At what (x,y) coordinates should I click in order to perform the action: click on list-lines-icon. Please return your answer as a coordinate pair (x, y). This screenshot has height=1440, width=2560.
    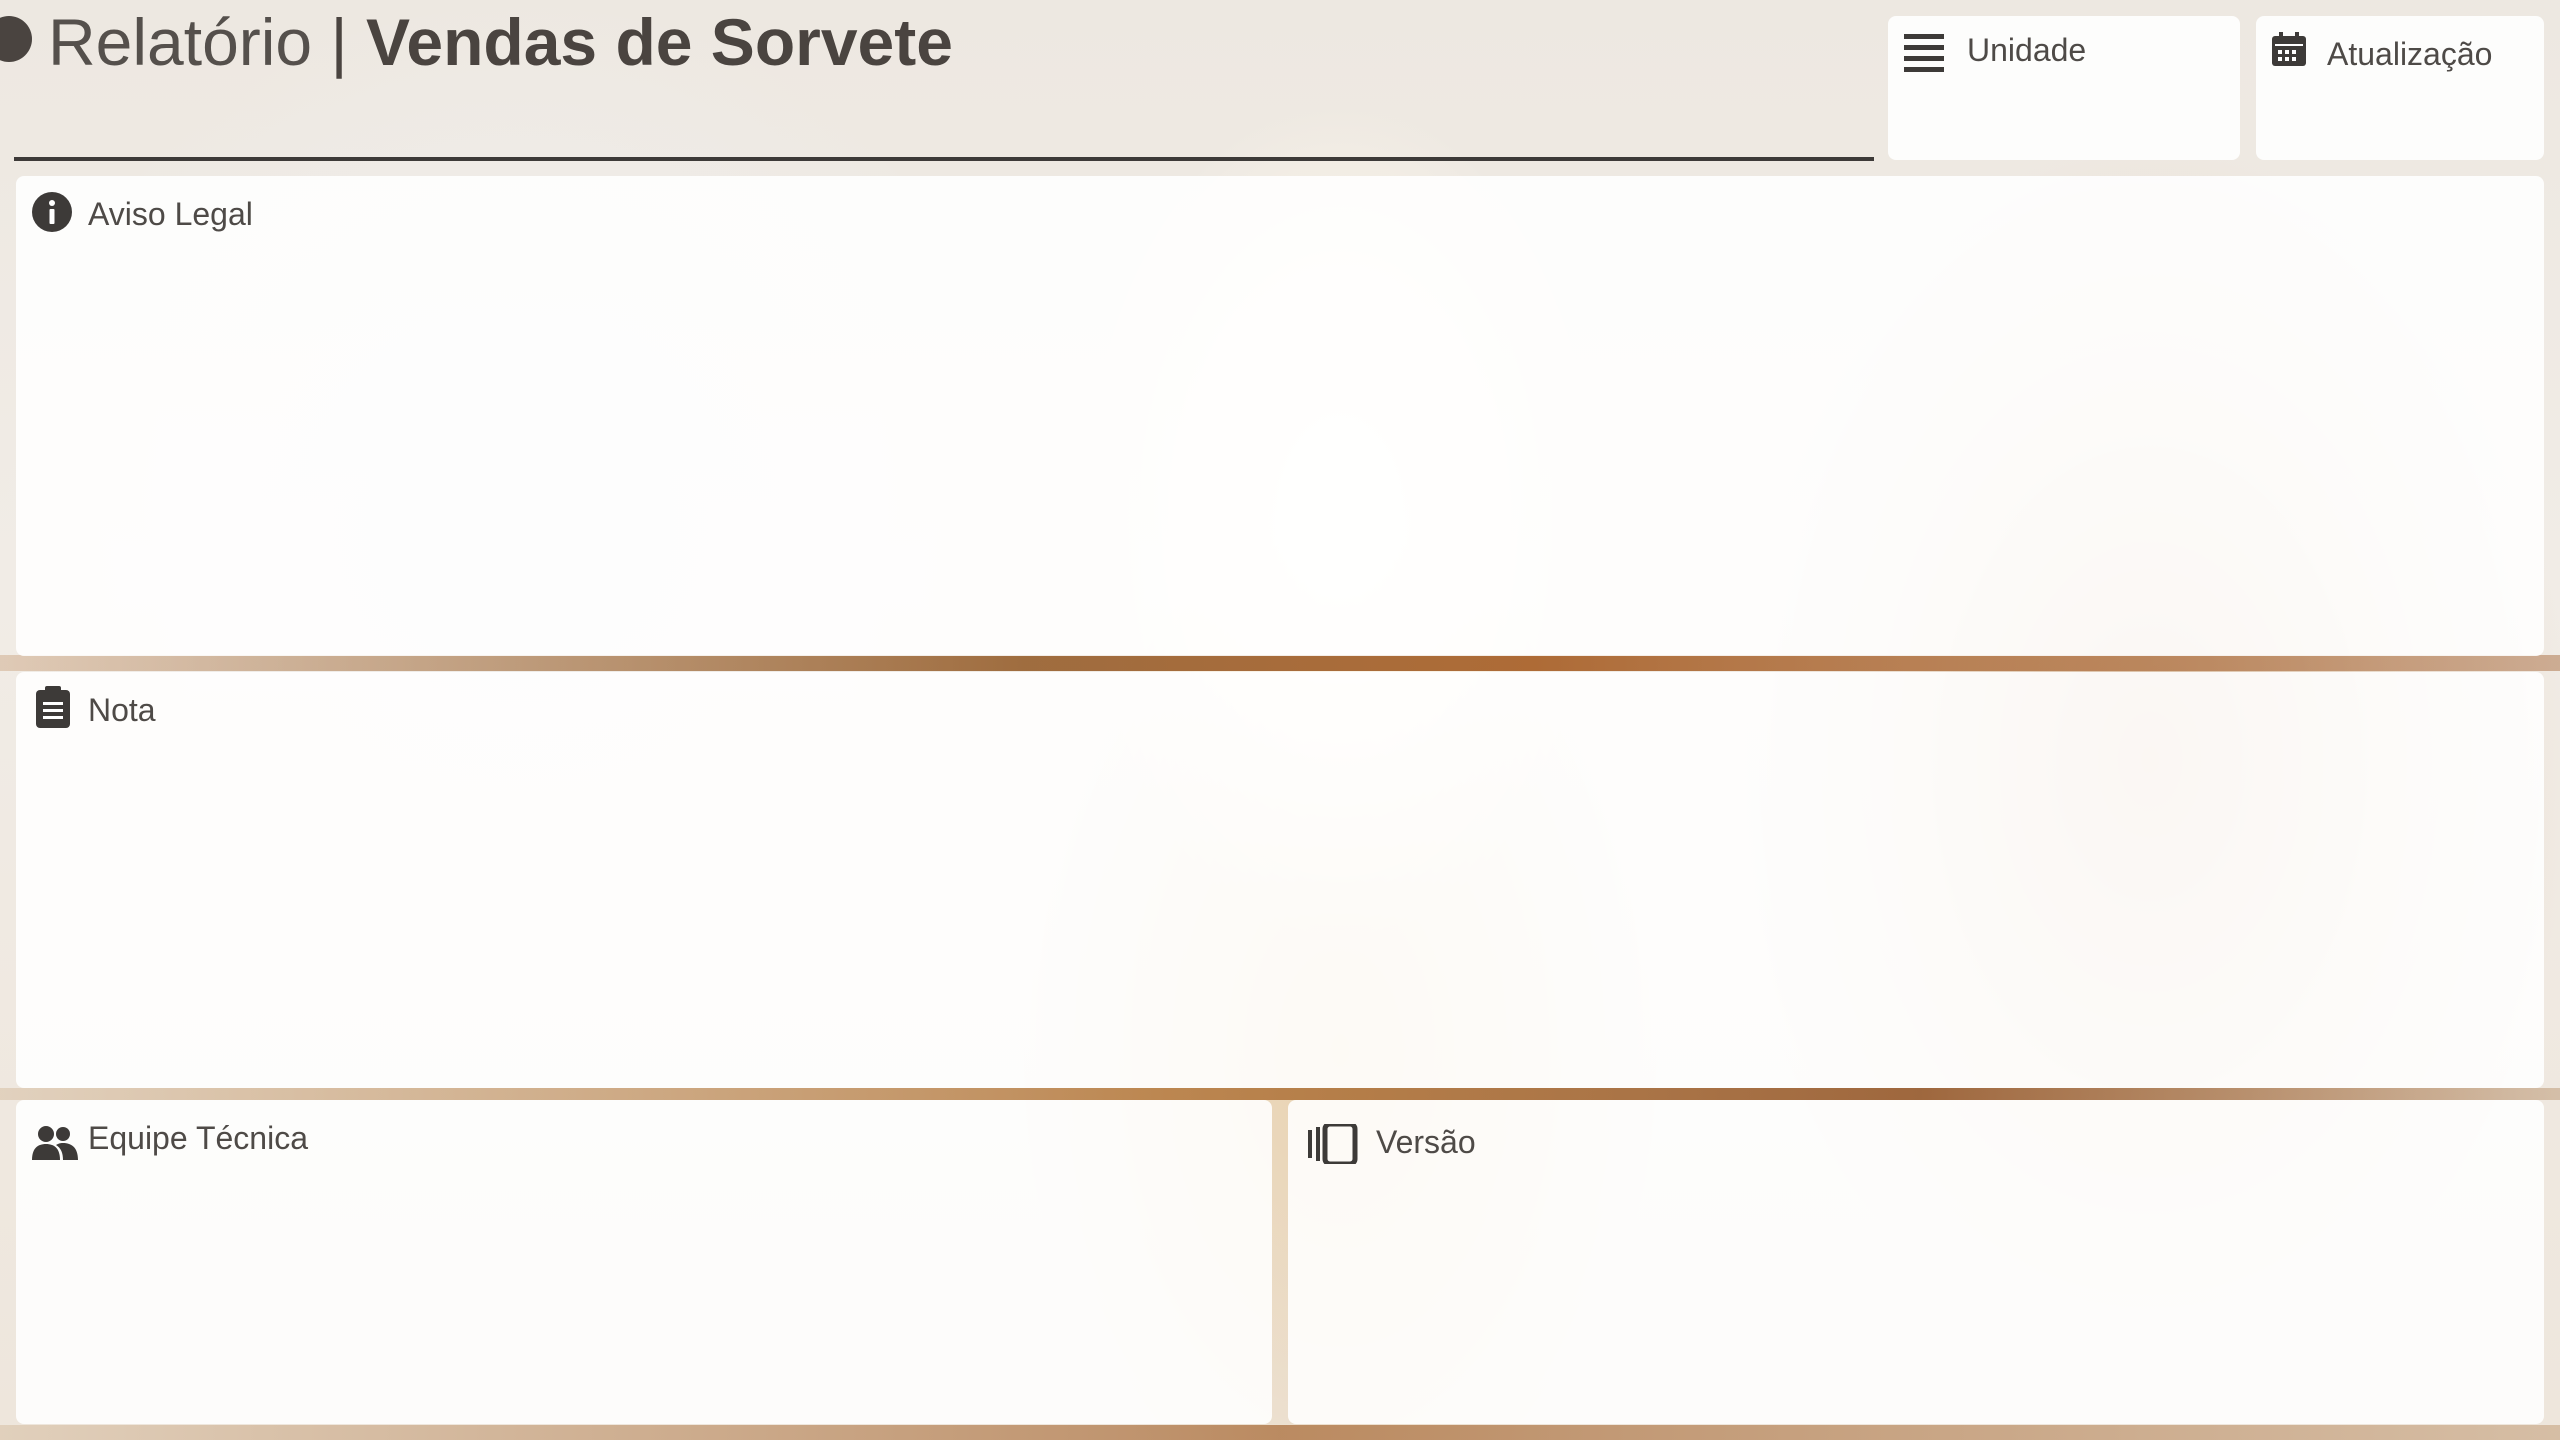
    Looking at the image, I should click on (1924, 53).